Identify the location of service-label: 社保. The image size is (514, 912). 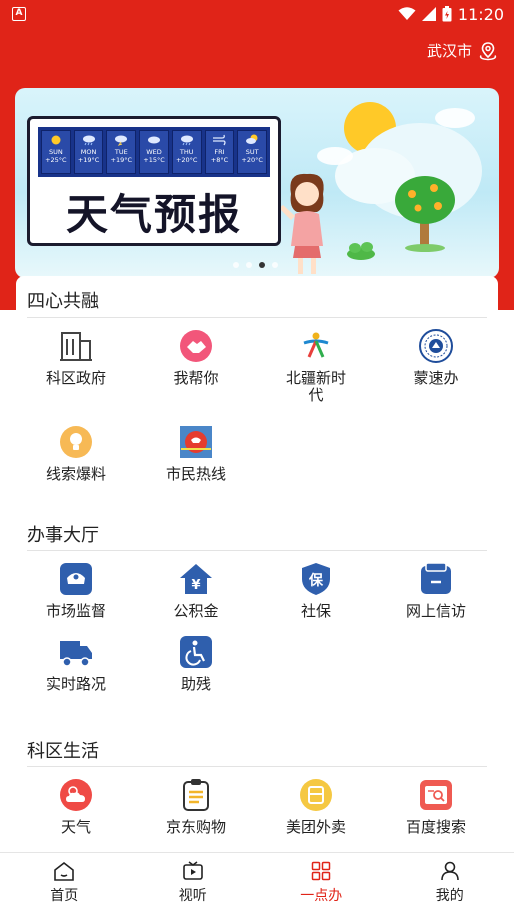
(315, 611).